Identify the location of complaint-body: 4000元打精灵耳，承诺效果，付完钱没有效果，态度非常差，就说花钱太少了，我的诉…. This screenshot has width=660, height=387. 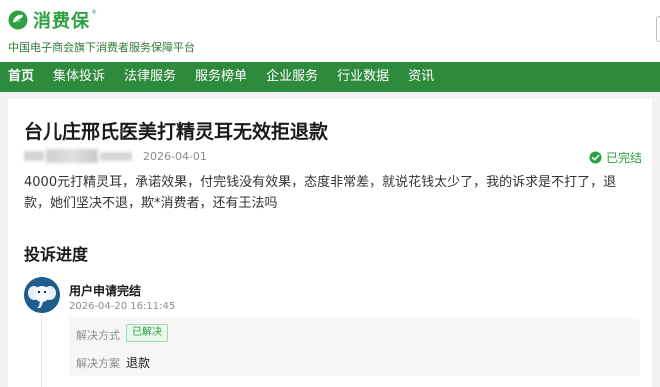
(320, 193).